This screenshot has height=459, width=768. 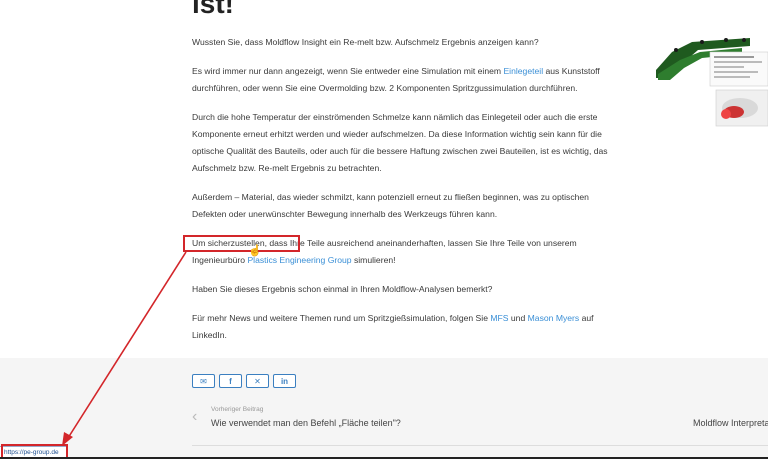 What do you see at coordinates (299, 260) in the screenshot?
I see `plastics-engineering-group-link: Plastics Engineering Group` at bounding box center [299, 260].